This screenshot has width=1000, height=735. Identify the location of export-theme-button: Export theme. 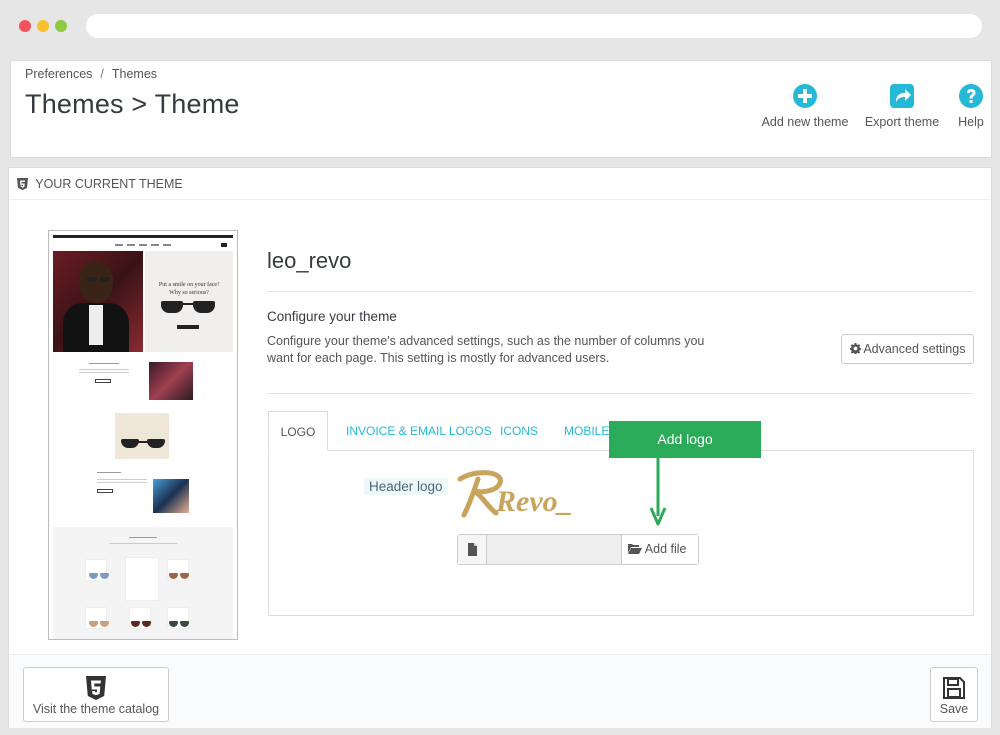
(902, 106).